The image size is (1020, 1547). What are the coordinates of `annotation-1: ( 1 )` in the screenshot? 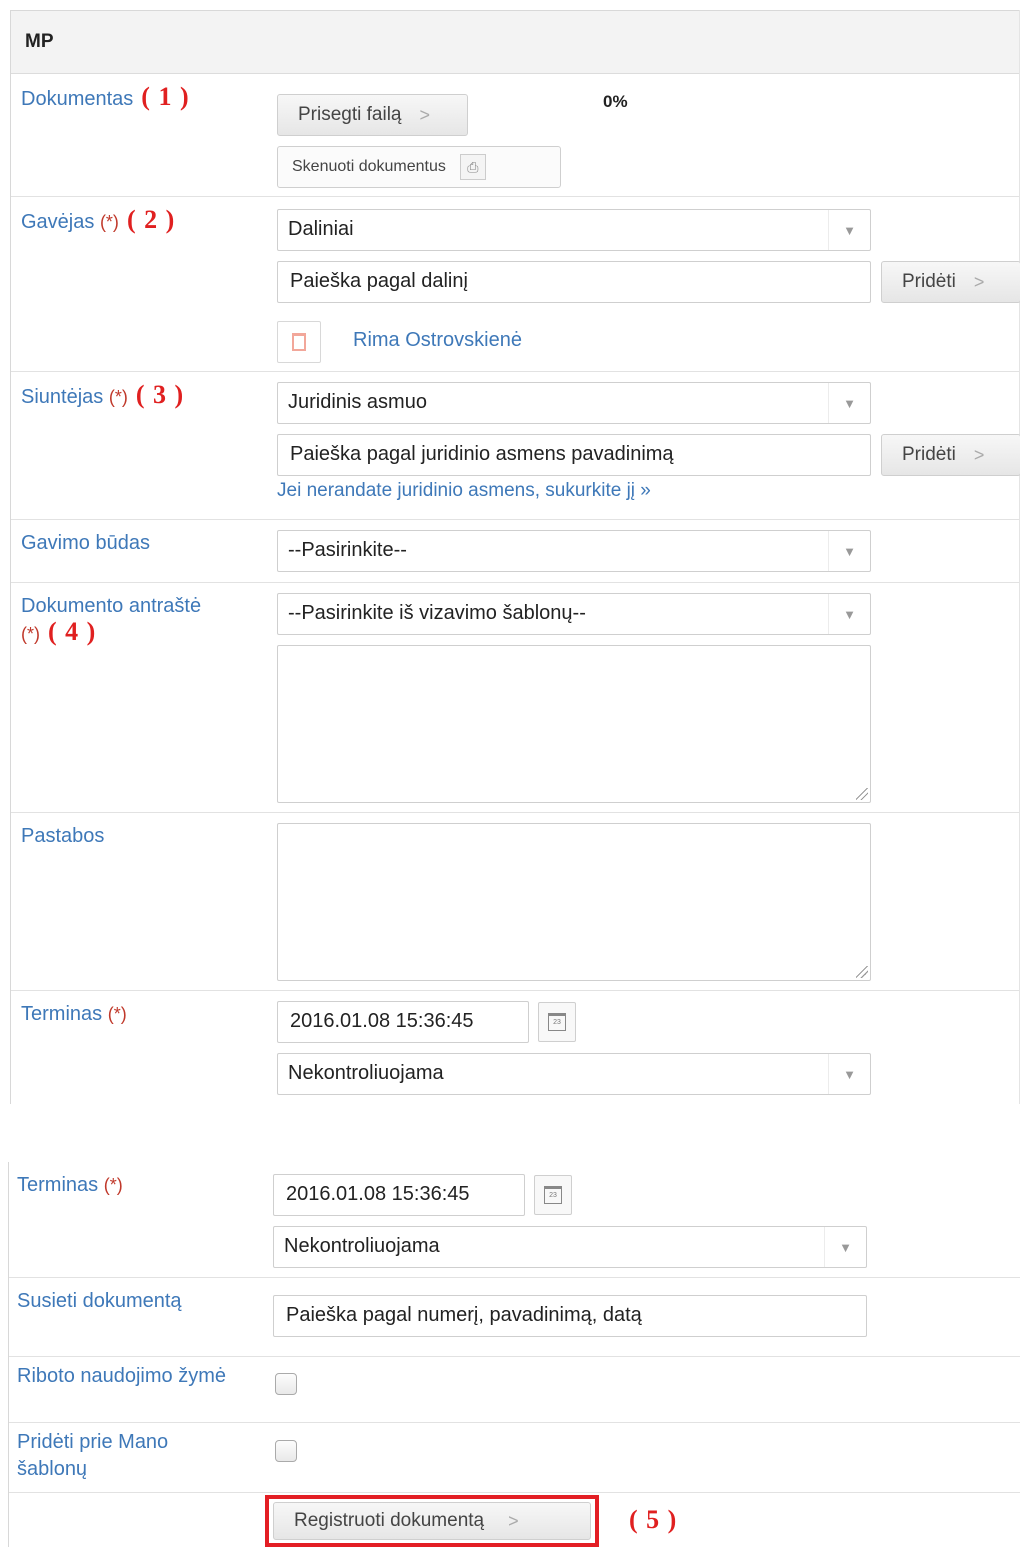 It's located at (165, 96).